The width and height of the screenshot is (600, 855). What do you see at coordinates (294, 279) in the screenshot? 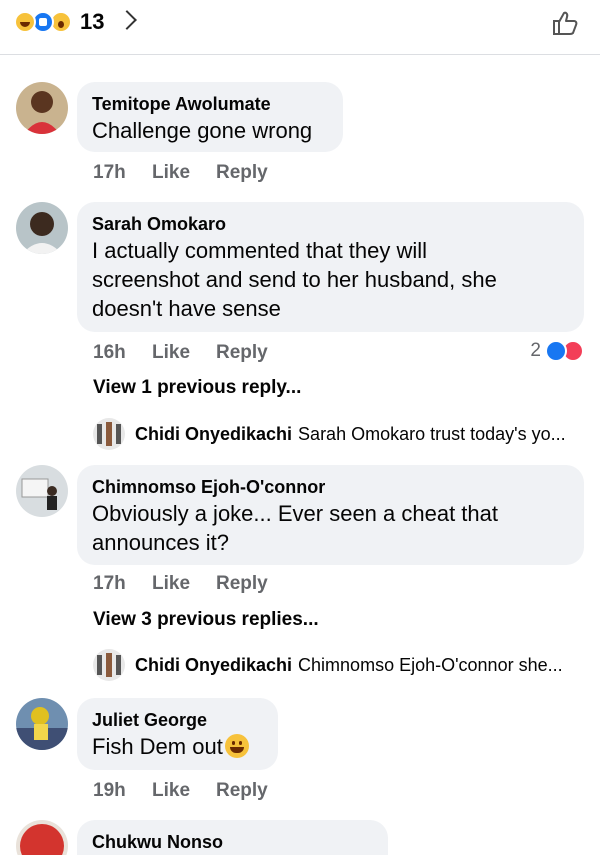
I see `comment-text-line: screenshot and send to her husband, she` at bounding box center [294, 279].